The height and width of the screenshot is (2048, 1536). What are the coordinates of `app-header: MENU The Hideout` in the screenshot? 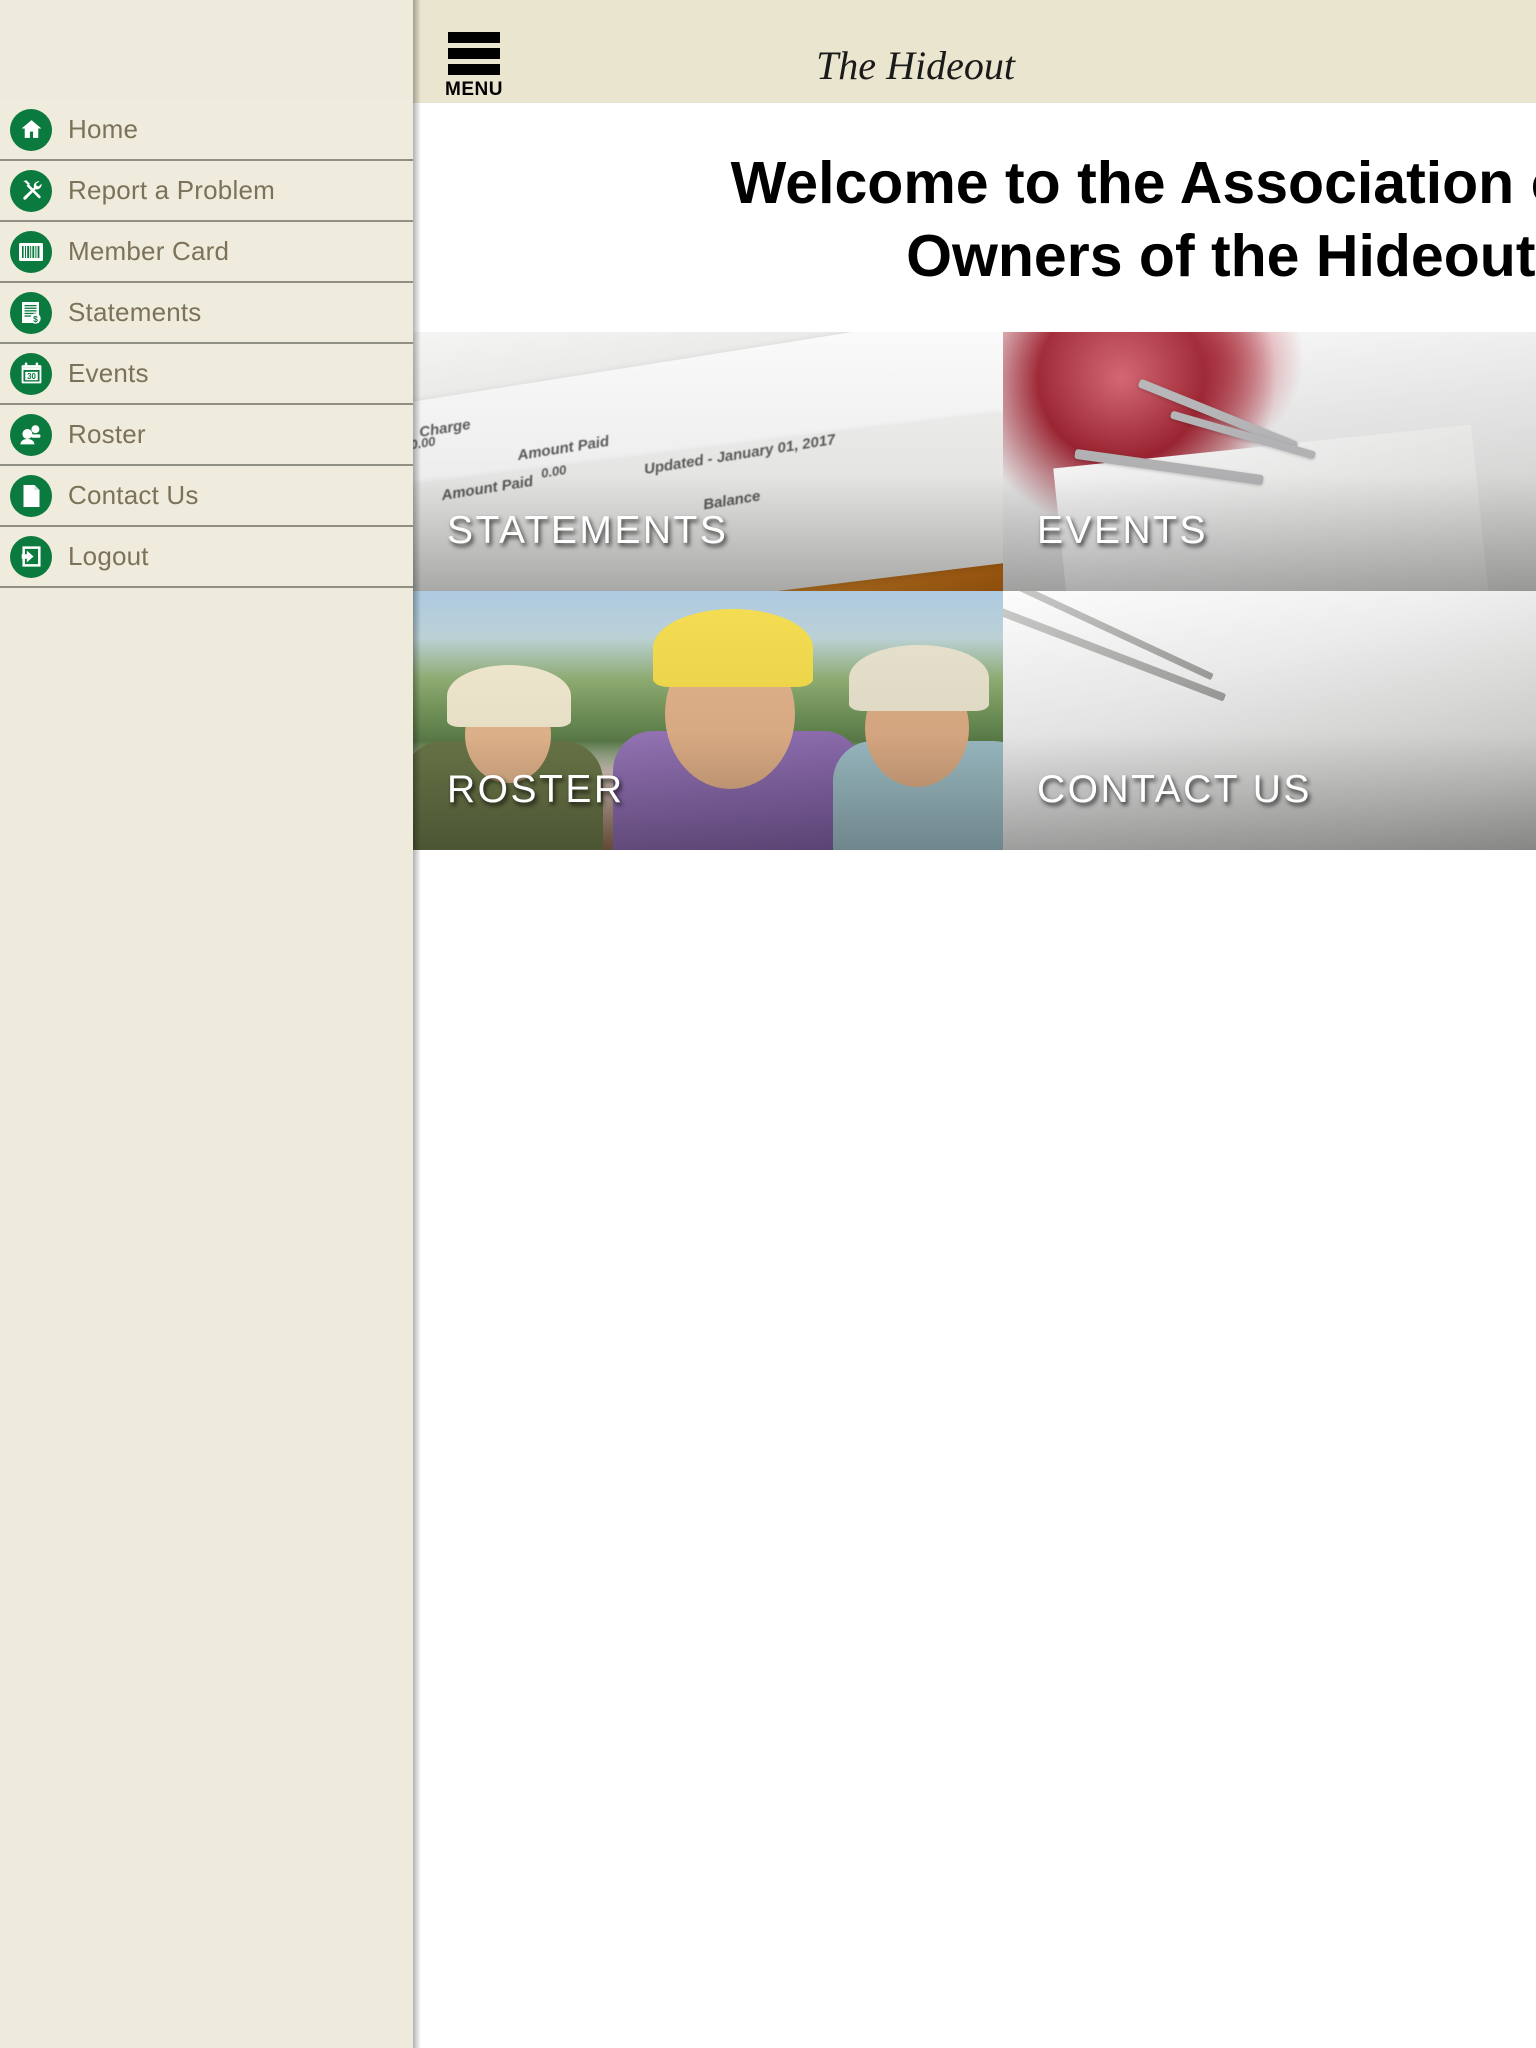 It's located at (974, 51).